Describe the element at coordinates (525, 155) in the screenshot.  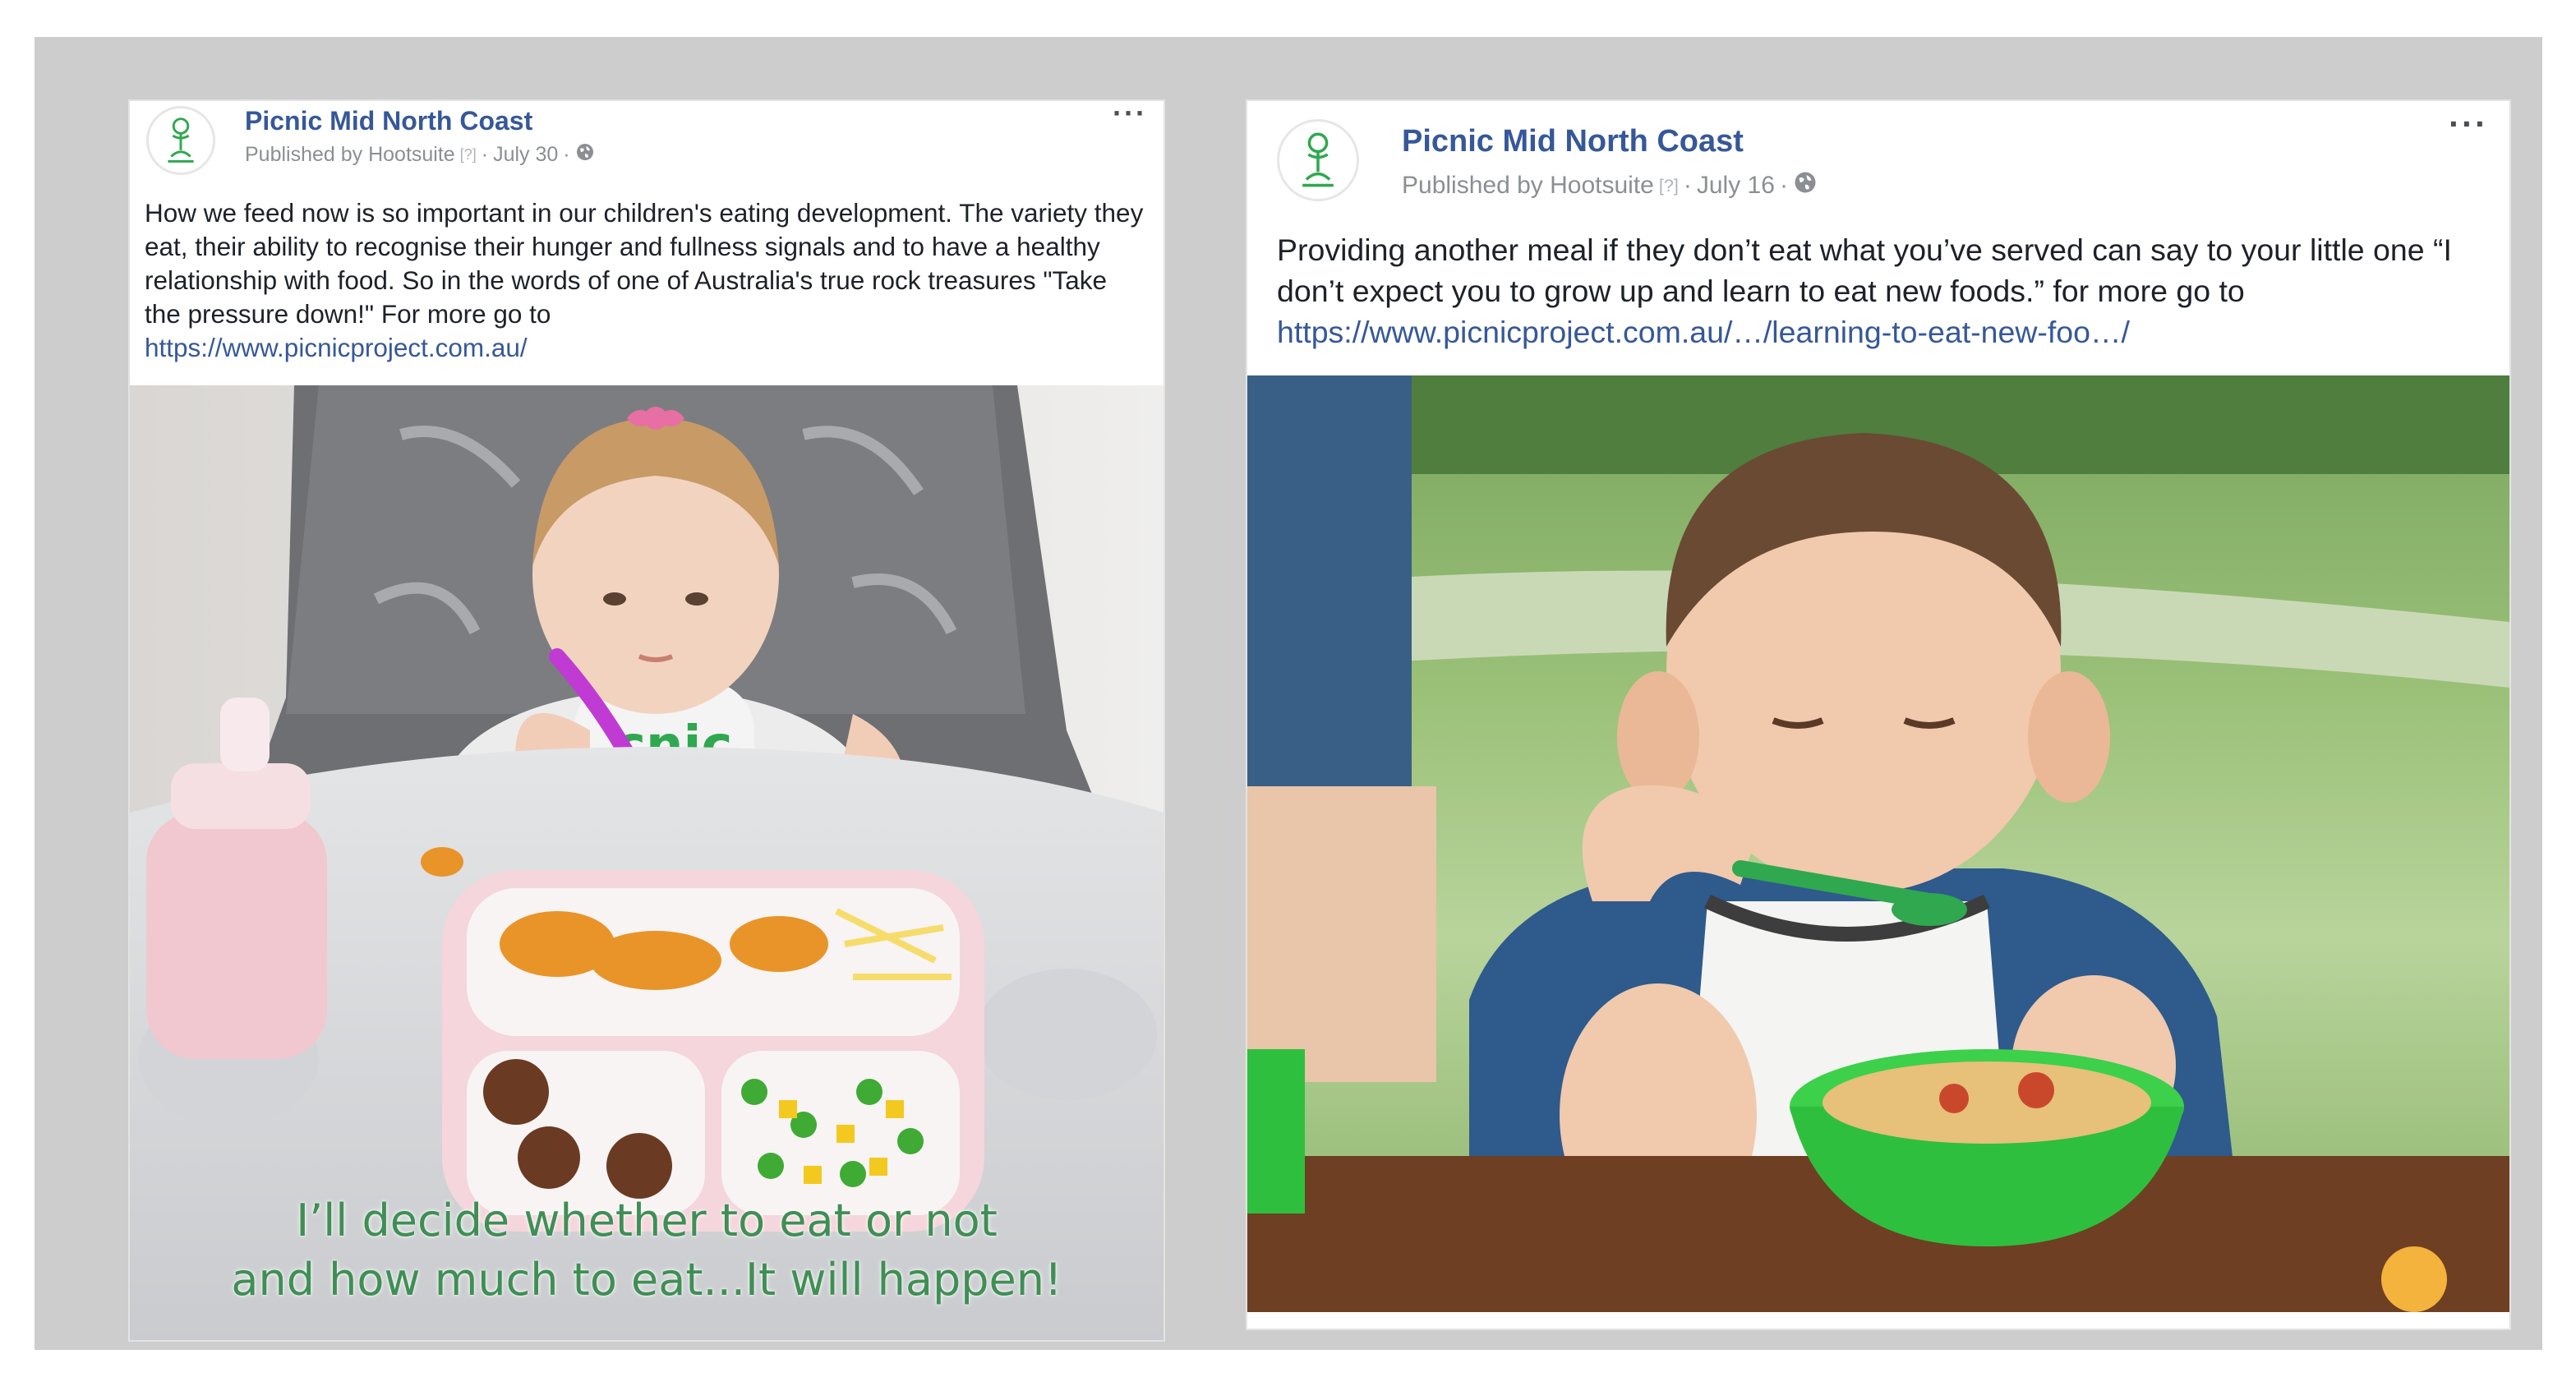
I see `post-date-link: July 30` at that location.